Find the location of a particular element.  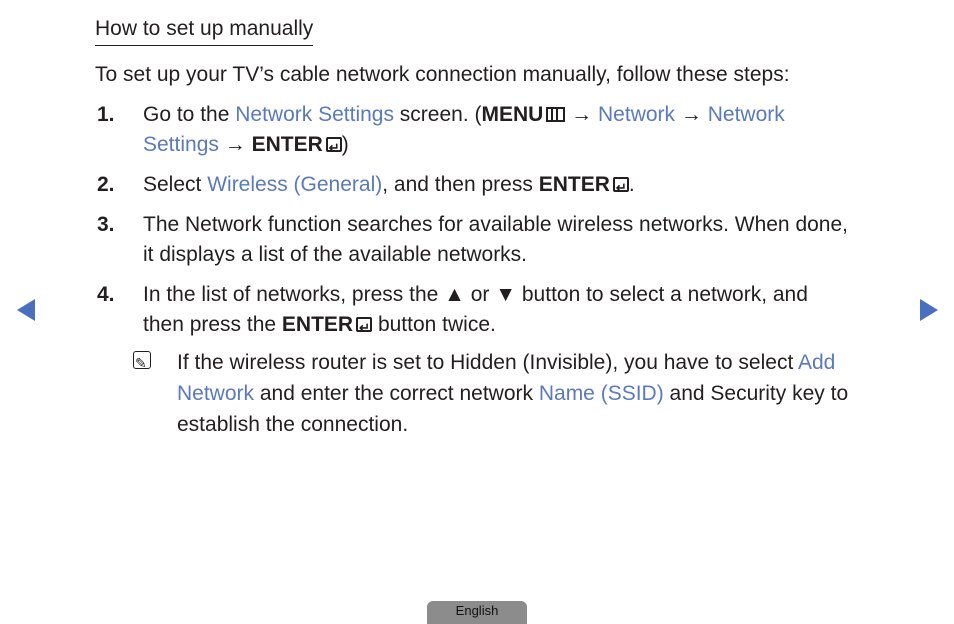

link-name-ssid: Name (SSID) is located at coordinates (601, 393).